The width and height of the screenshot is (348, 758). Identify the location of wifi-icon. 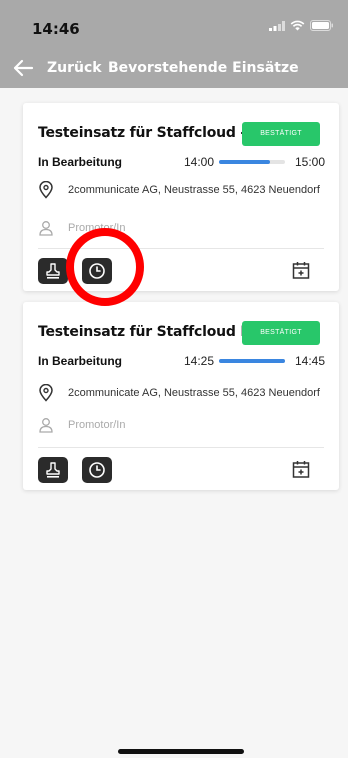
(297, 25).